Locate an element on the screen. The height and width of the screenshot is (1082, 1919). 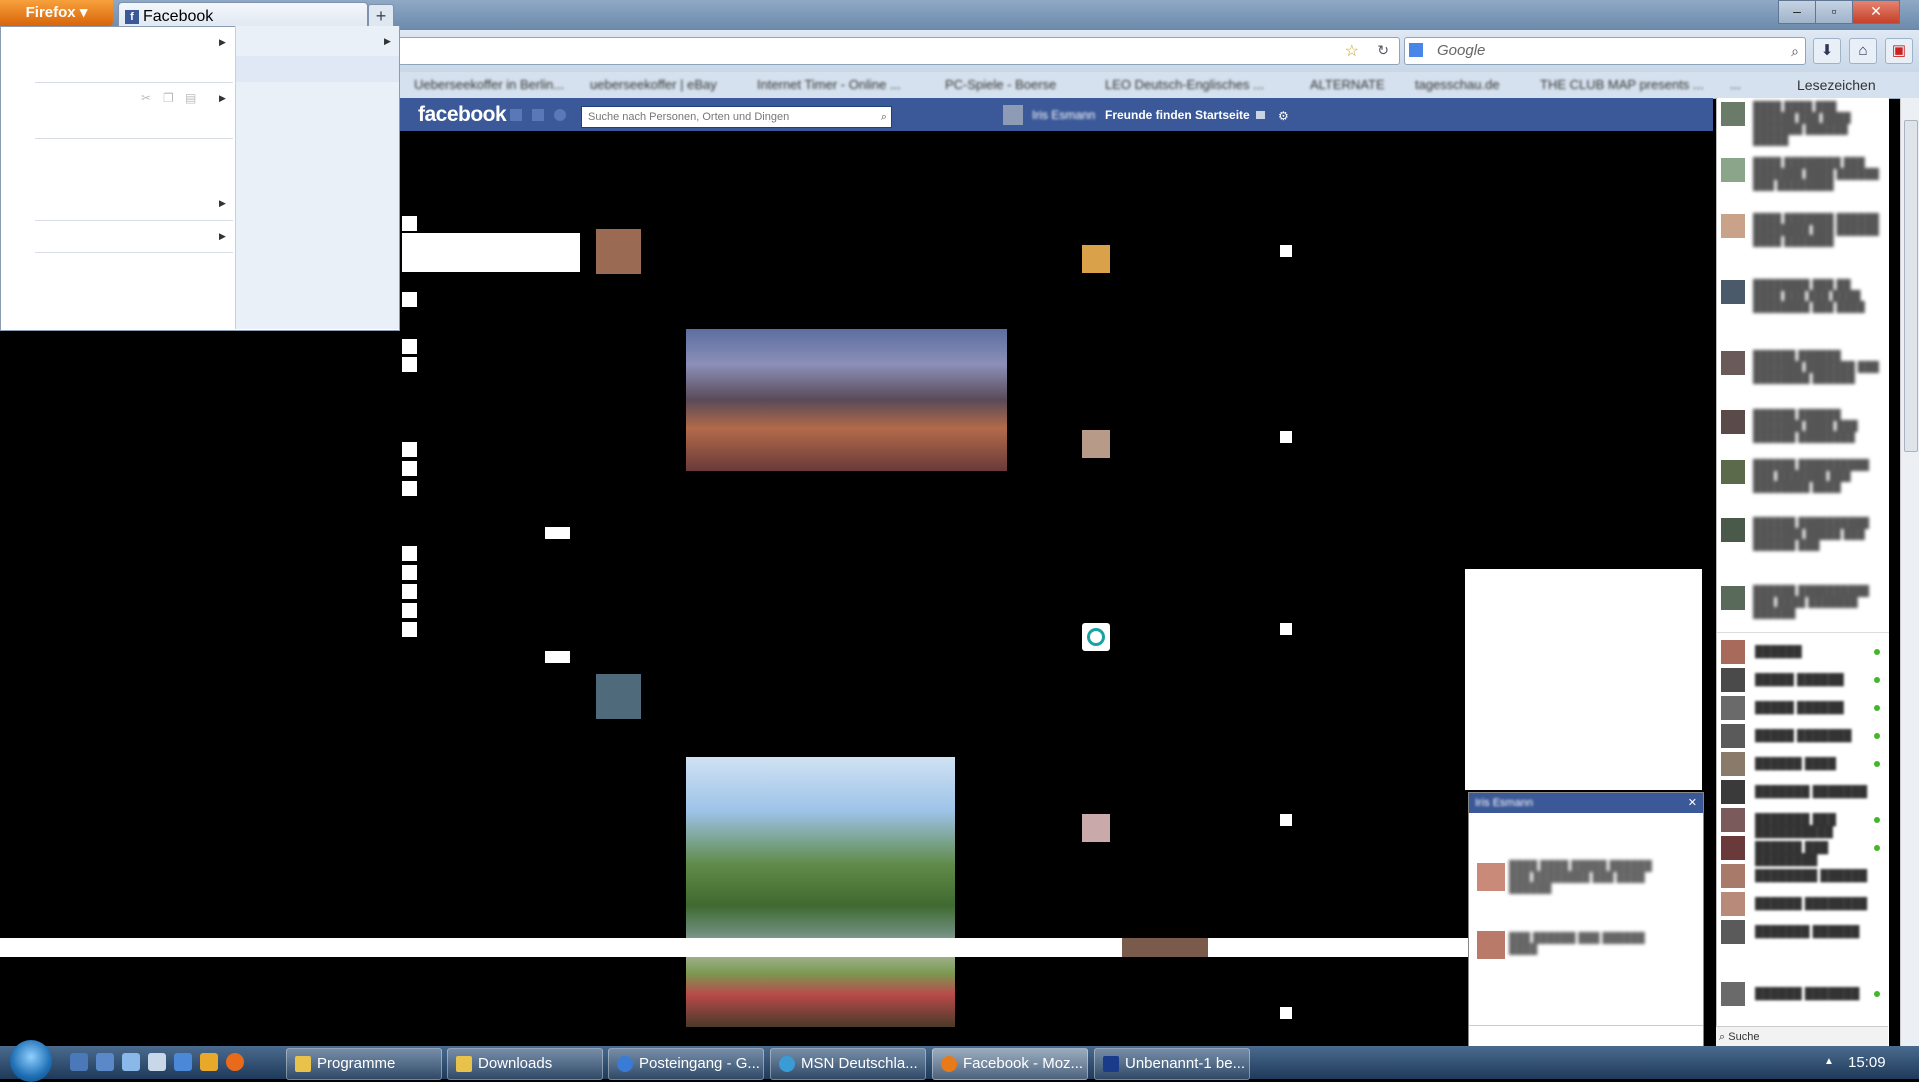
firefox-menu-button: Firefox ▾ is located at coordinates (56, 13).